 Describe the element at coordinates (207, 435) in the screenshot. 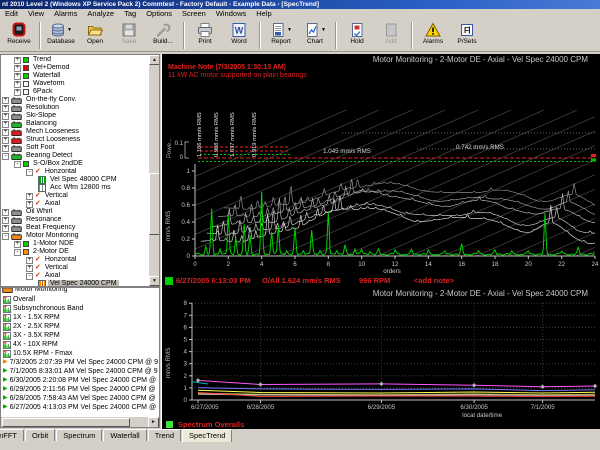

I see `tab-spectrend: SpecTrend` at that location.